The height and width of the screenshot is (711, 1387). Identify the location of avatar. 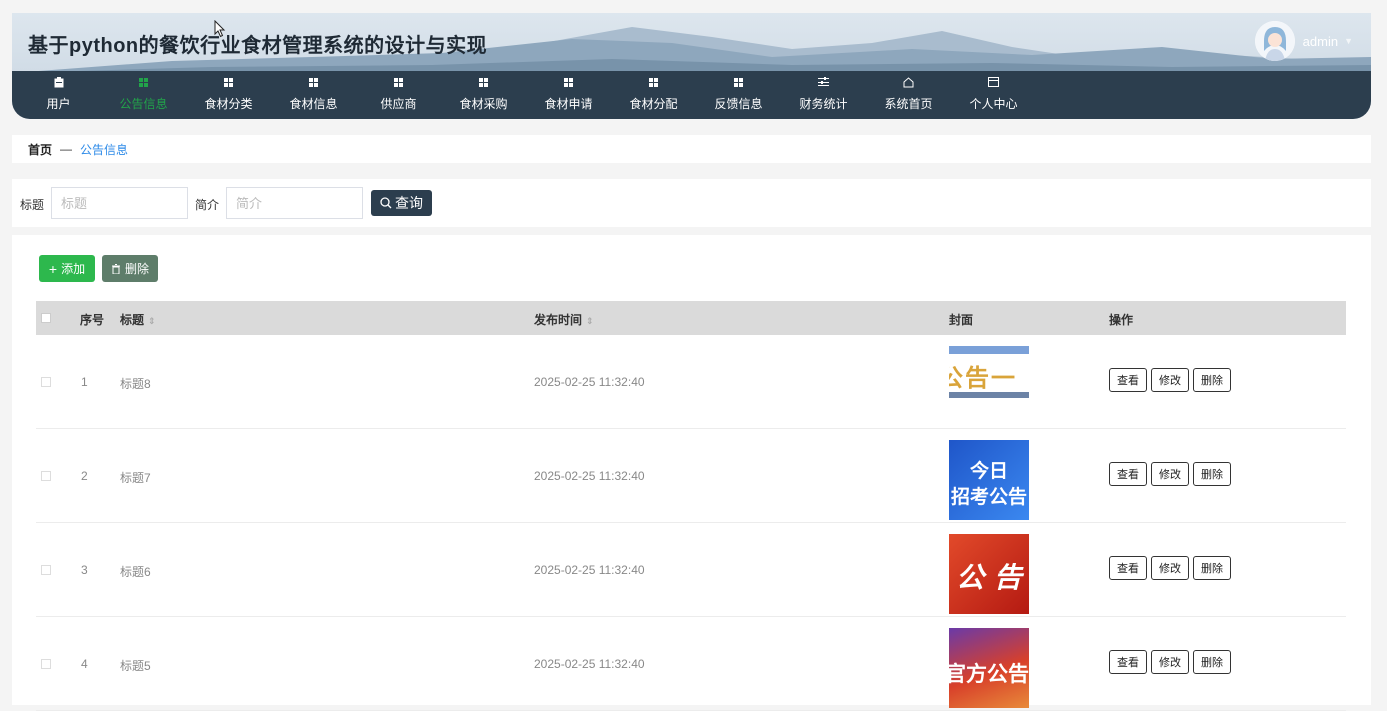
(1274, 41).